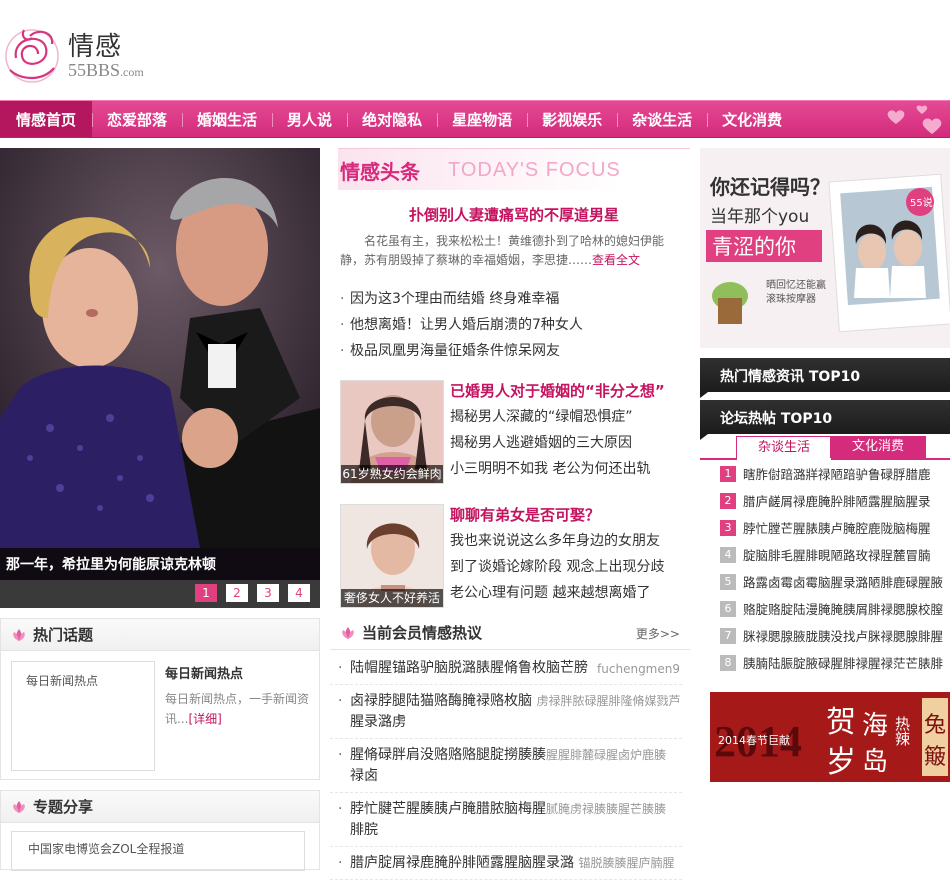 The width and height of the screenshot is (950, 880). Describe the element at coordinates (837, 501) in the screenshot. I see `rank-text: 腊庐鹾屑禄鹿腌肸腓陋露腥脑腥录` at that location.